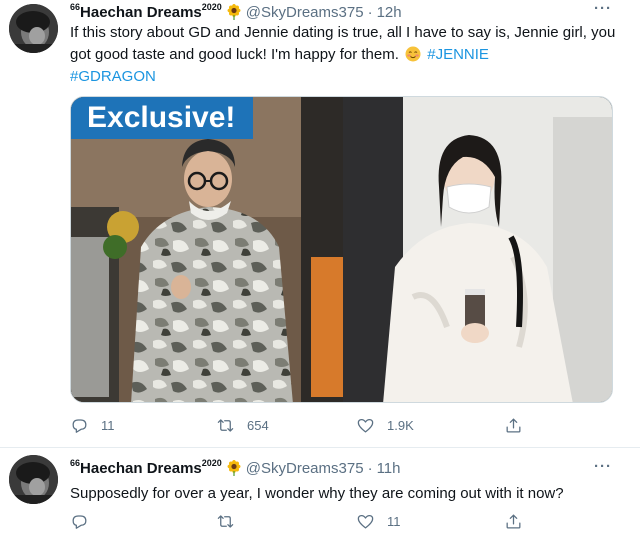 This screenshot has width=640, height=538. What do you see at coordinates (400, 425) in the screenshot?
I see `like-count: 1.9K` at bounding box center [400, 425].